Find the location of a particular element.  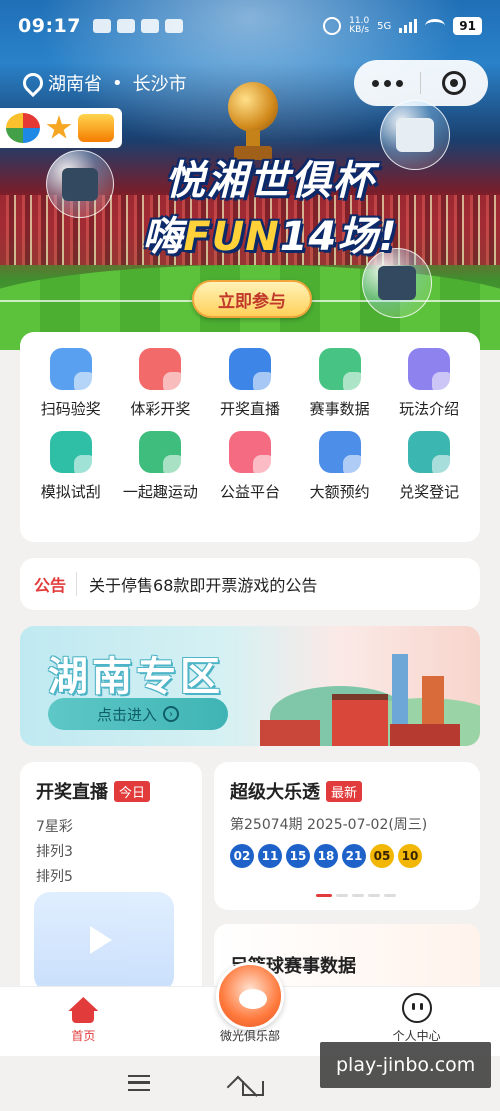

tab-home-label: 首页 is located at coordinates (83, 1036).